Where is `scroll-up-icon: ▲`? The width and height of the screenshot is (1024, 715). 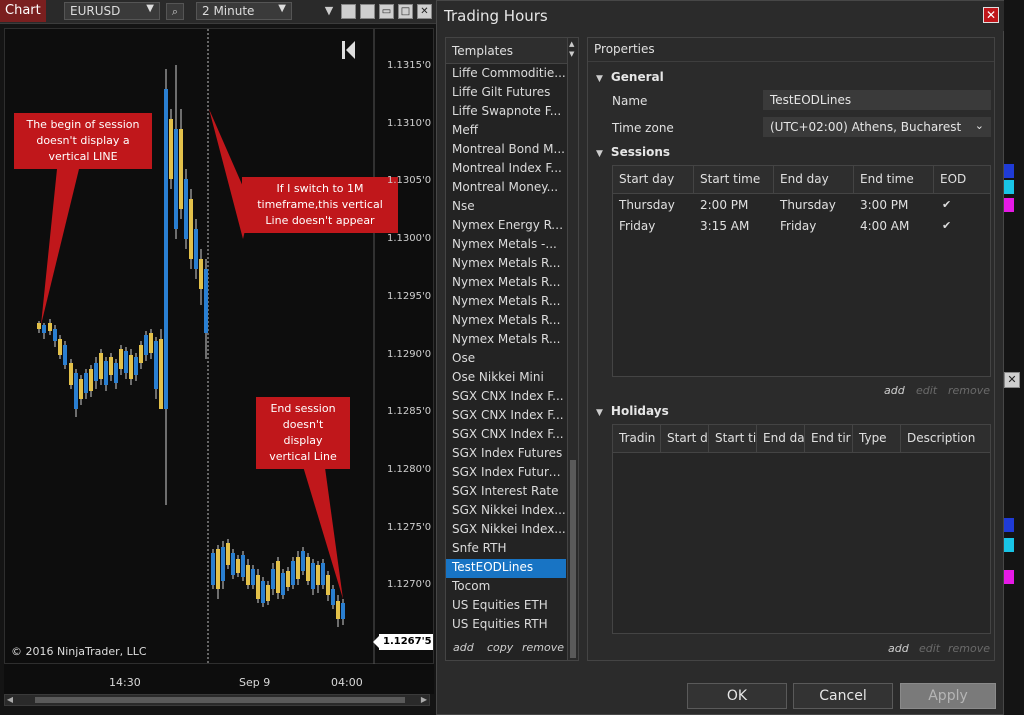
scroll-up-icon: ▲ is located at coordinates (571, 44).